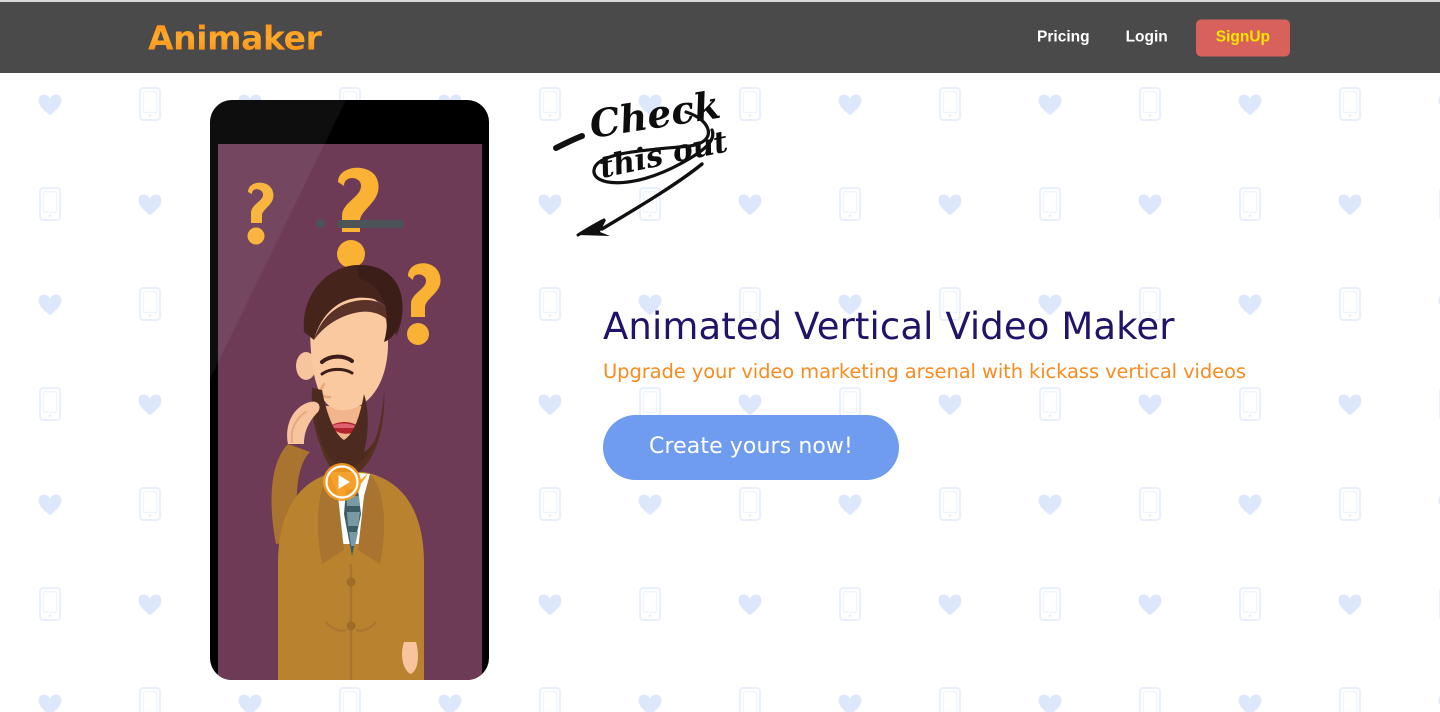  I want to click on phone-speaker-grill, so click(370, 224).